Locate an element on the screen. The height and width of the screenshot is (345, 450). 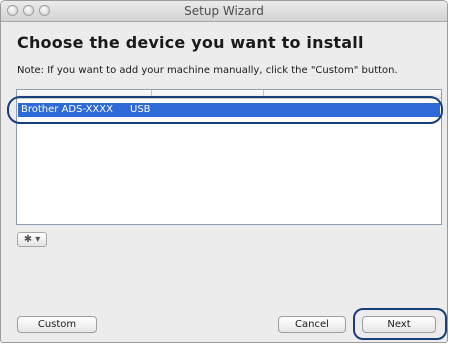
window-title: Setup Wizard is located at coordinates (224, 11).